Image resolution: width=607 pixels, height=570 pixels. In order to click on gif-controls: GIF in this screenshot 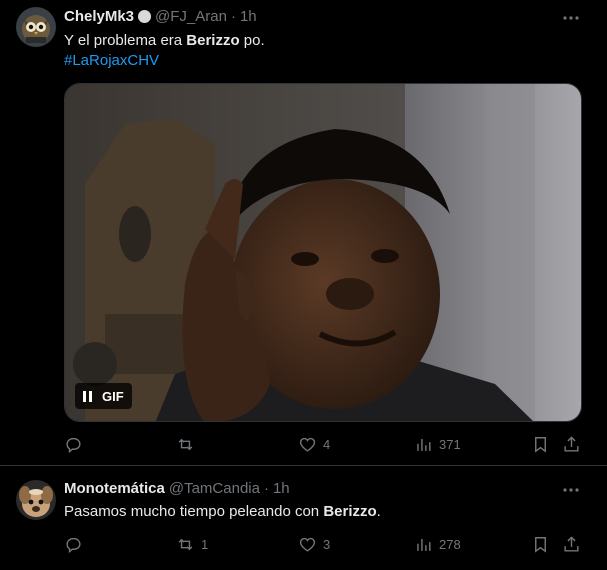, I will do `click(103, 396)`.